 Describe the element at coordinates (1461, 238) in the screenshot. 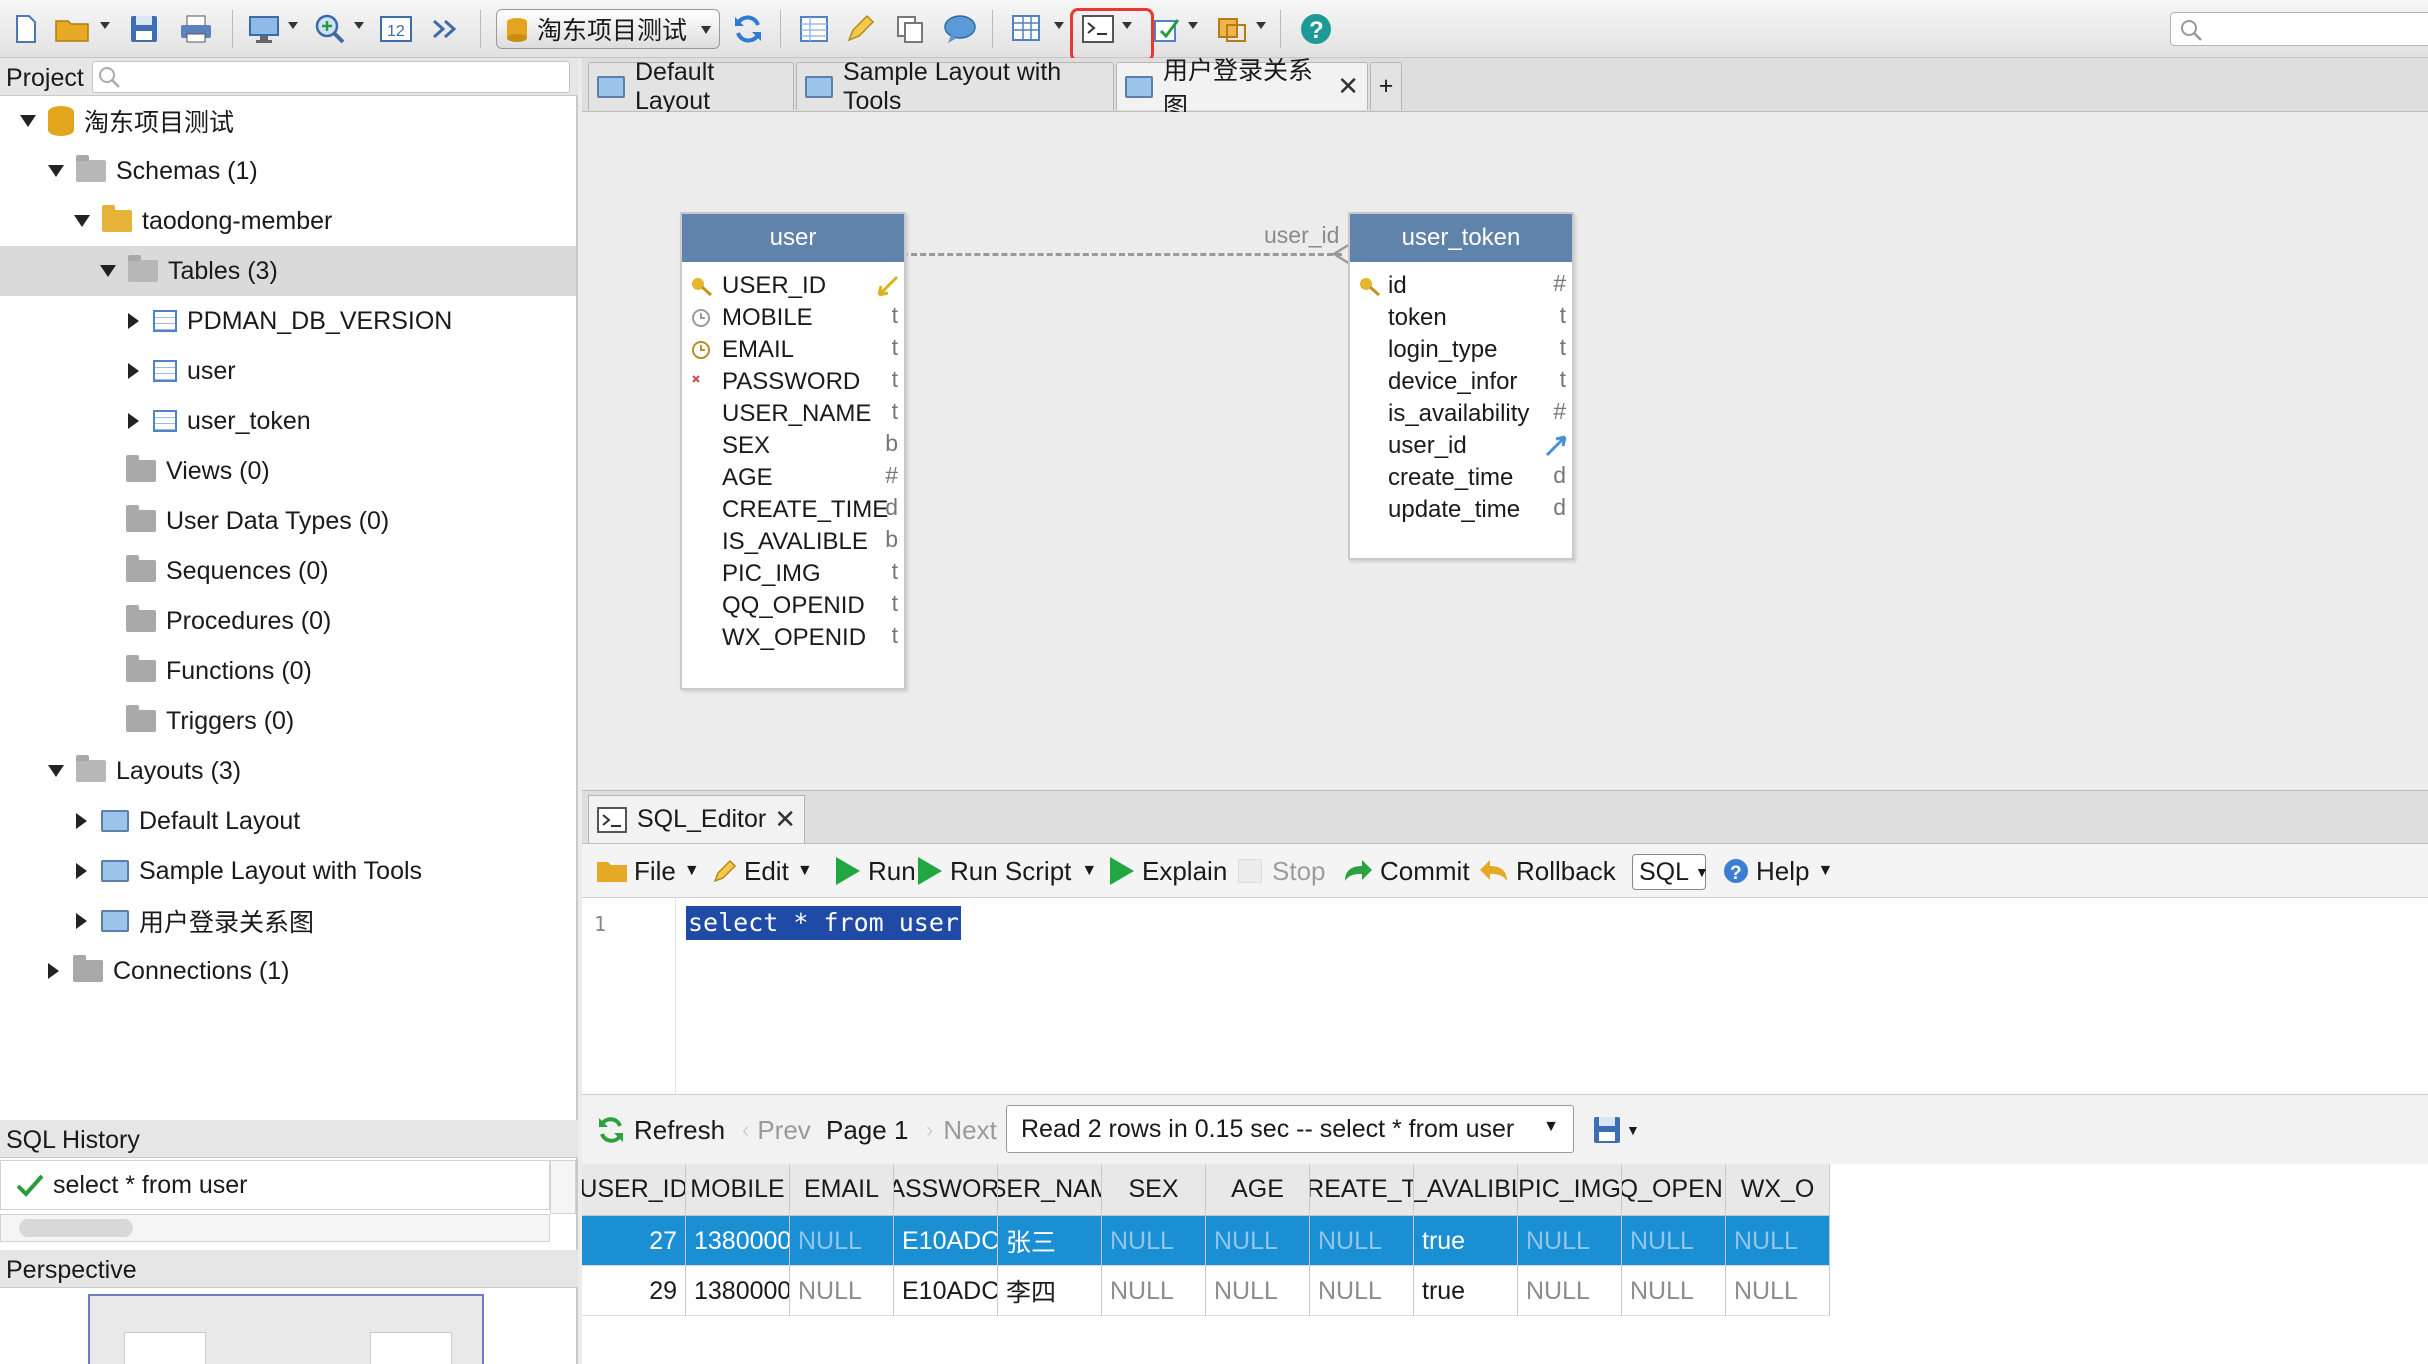

I see `entity-header: user_token` at that location.